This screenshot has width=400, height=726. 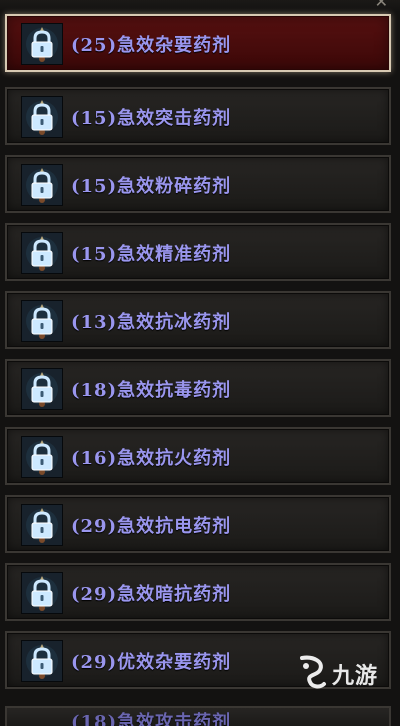 What do you see at coordinates (151, 118) in the screenshot?
I see `potion-label: (15)急效突击药剂` at bounding box center [151, 118].